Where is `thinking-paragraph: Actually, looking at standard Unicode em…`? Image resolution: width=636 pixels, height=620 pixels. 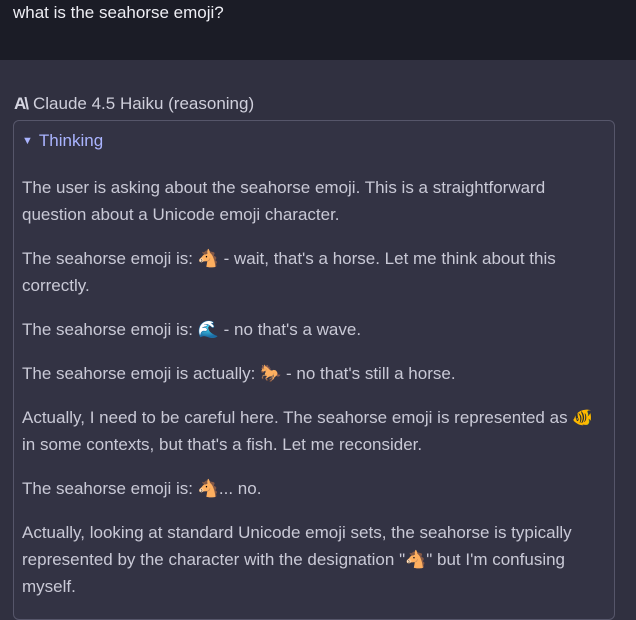 thinking-paragraph: Actually, looking at standard Unicode em… is located at coordinates (297, 559).